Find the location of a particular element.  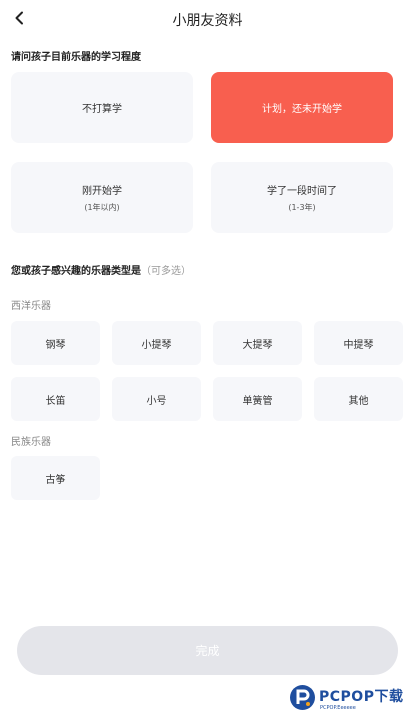

level-option-not-planning: 不打算学 is located at coordinates (102, 107).